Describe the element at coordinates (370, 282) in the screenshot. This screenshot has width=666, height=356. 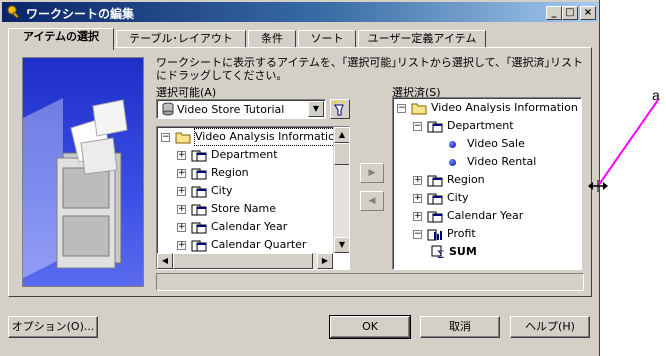
I see `status-bar` at that location.